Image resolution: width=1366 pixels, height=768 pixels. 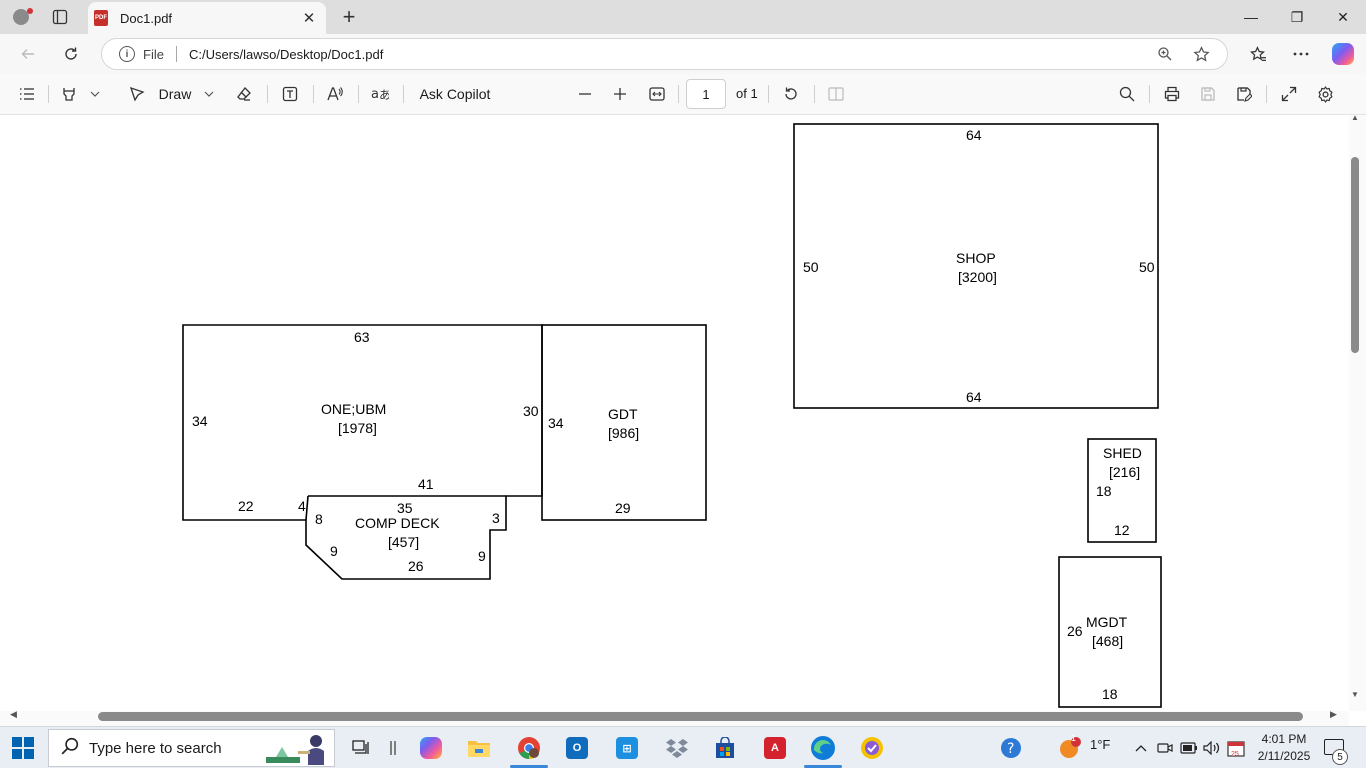 I want to click on svg-text: a, so click(x=375, y=94).